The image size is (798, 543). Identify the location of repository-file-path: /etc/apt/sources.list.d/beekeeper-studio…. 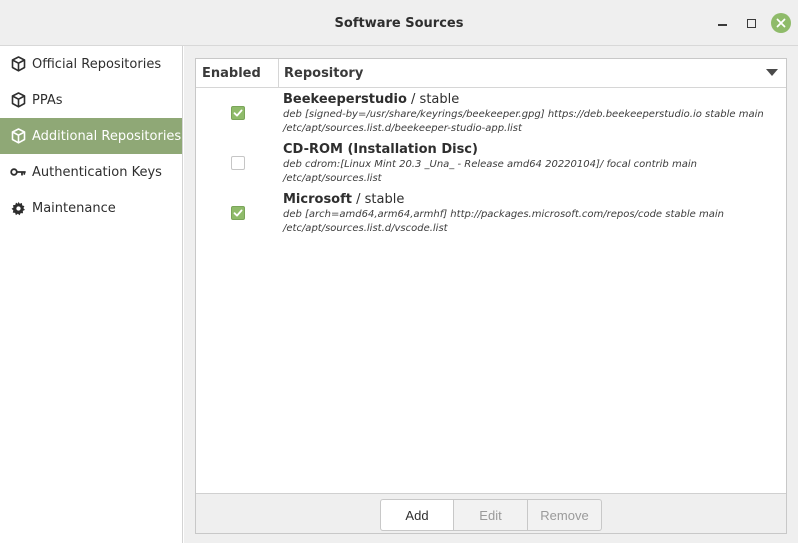
(402, 128).